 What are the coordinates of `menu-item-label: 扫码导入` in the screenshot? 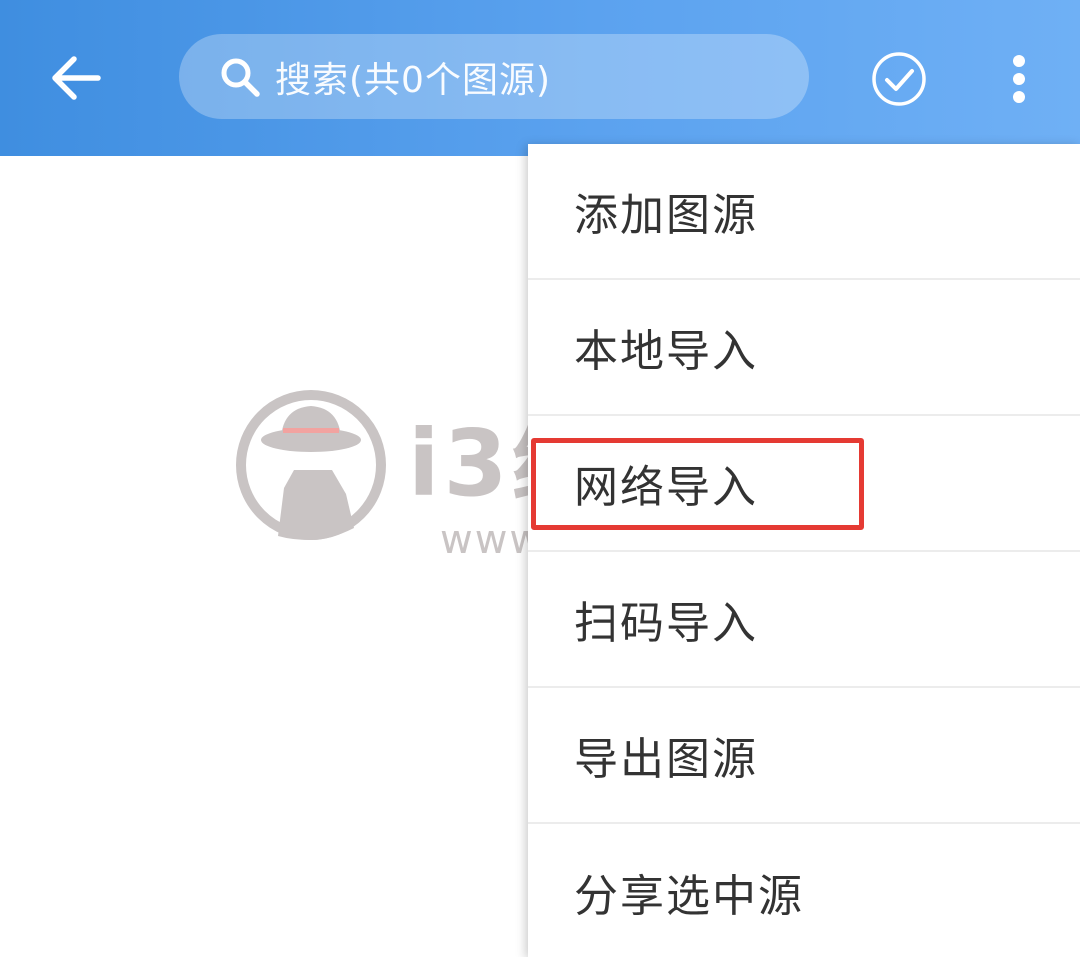 It's located at (666, 623).